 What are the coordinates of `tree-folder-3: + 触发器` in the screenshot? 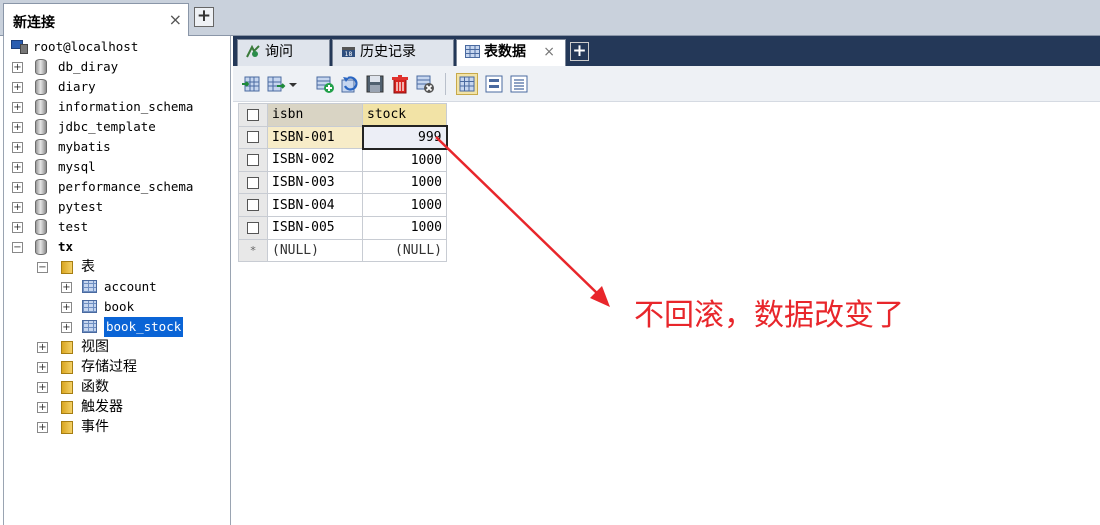 It's located at (117, 407).